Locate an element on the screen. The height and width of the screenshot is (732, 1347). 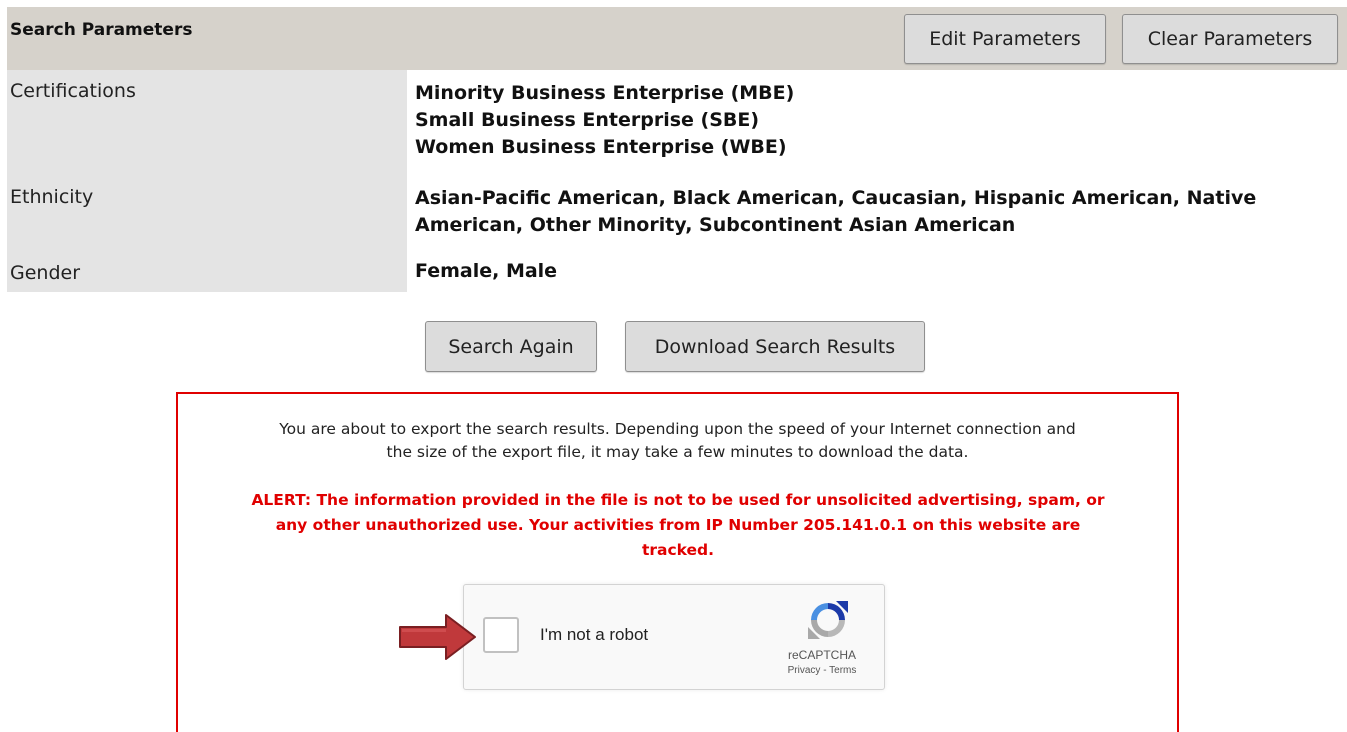
clear-parameters-button: Clear Parameters is located at coordinates (1230, 39).